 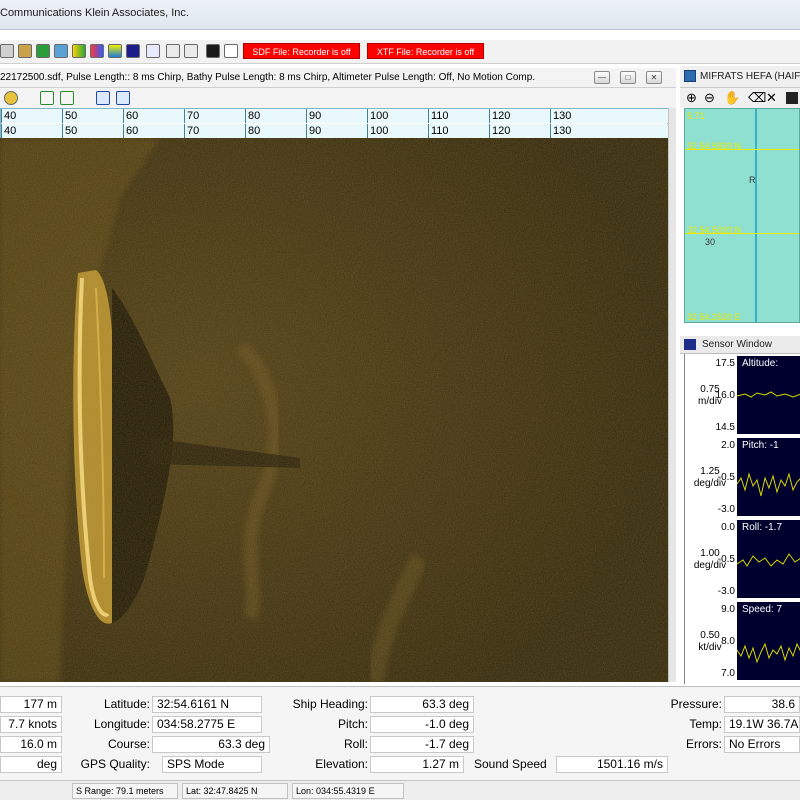 I want to click on map-icon, so click(x=690, y=76).